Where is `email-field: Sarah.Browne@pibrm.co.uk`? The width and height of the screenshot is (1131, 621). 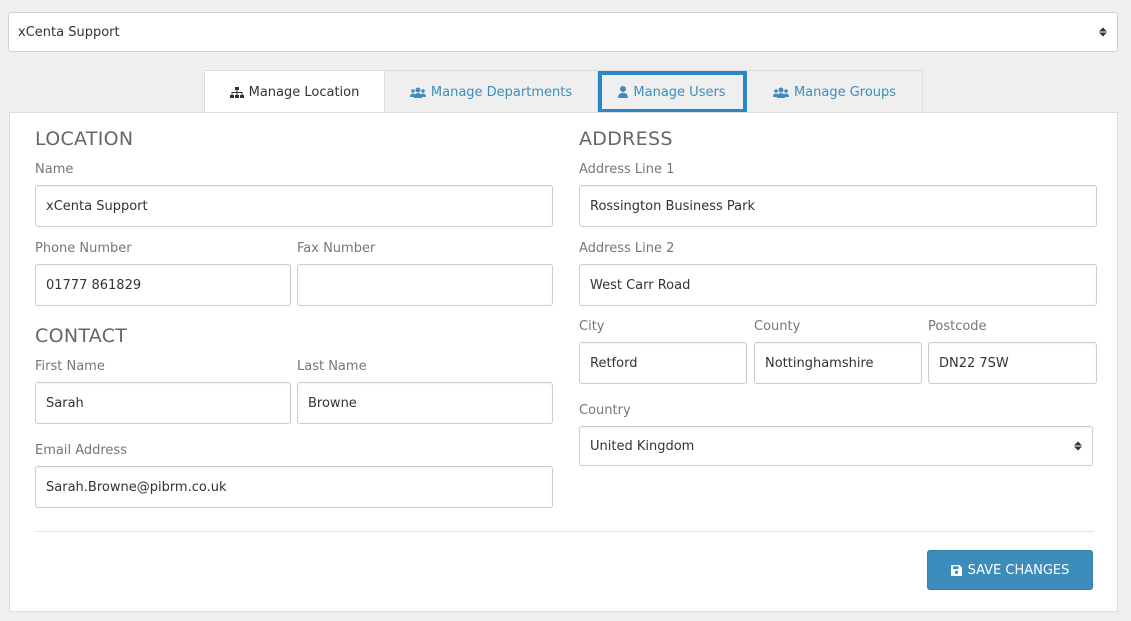
email-field: Sarah.Browne@pibrm.co.uk is located at coordinates (294, 487).